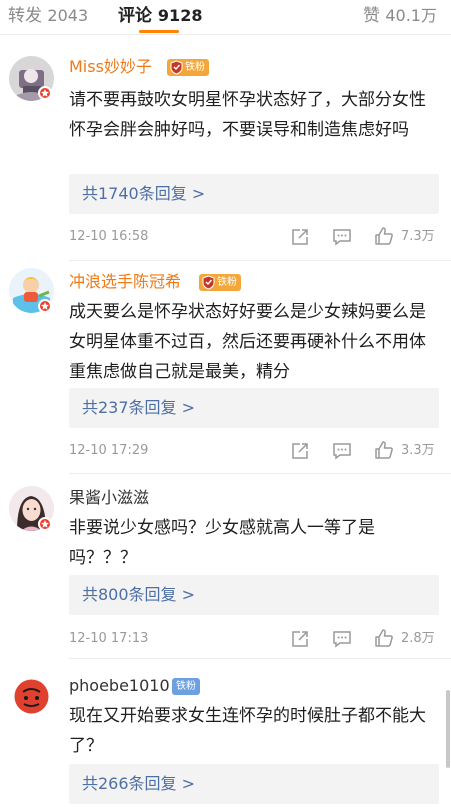 The width and height of the screenshot is (451, 809). Describe the element at coordinates (25, 16) in the screenshot. I see `tab-repost-label: 转发` at that location.